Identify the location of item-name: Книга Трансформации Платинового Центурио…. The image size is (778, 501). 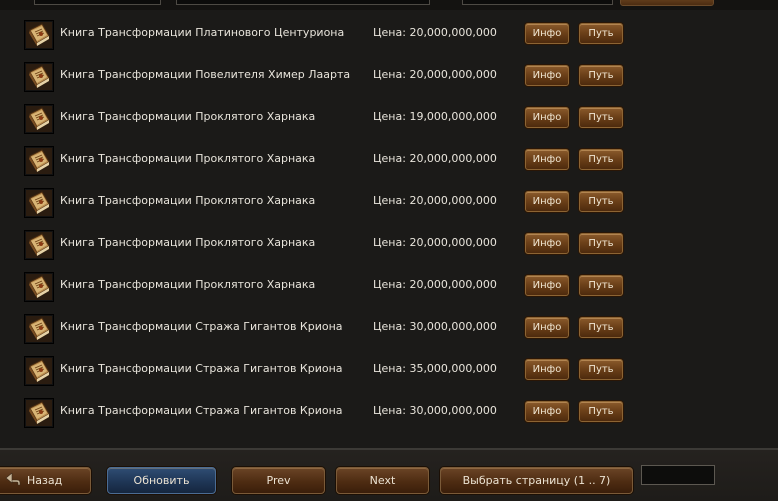
(202, 32).